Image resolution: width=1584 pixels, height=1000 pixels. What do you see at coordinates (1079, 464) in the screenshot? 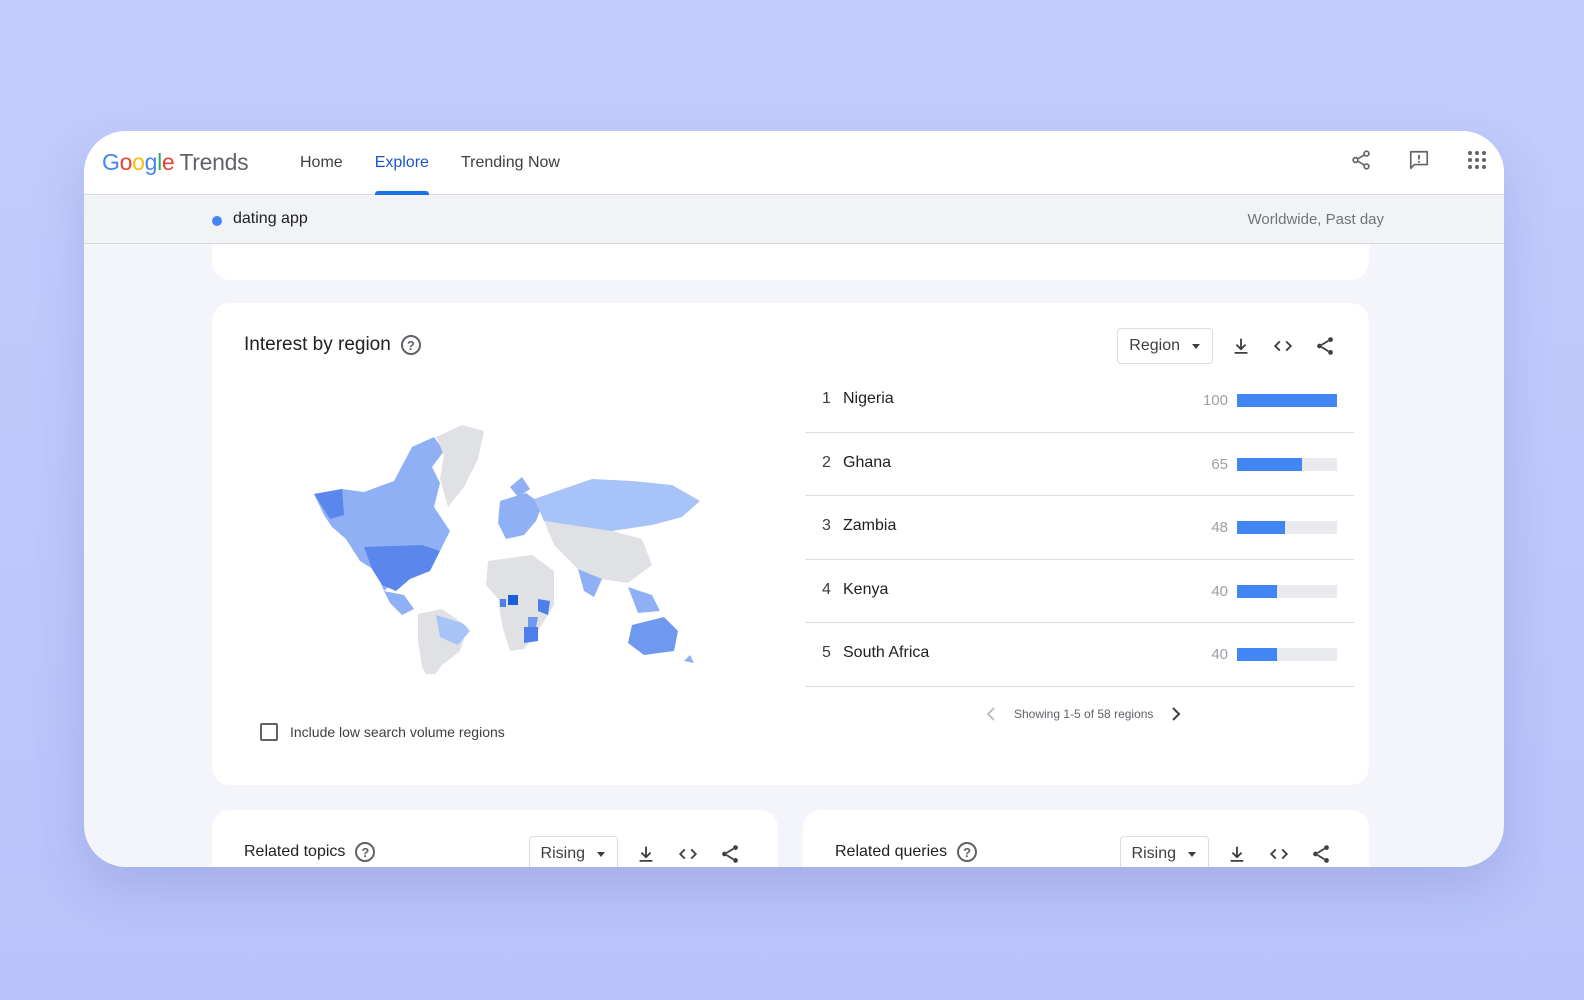
I see `region-row: 2 Ghana 65` at bounding box center [1079, 464].